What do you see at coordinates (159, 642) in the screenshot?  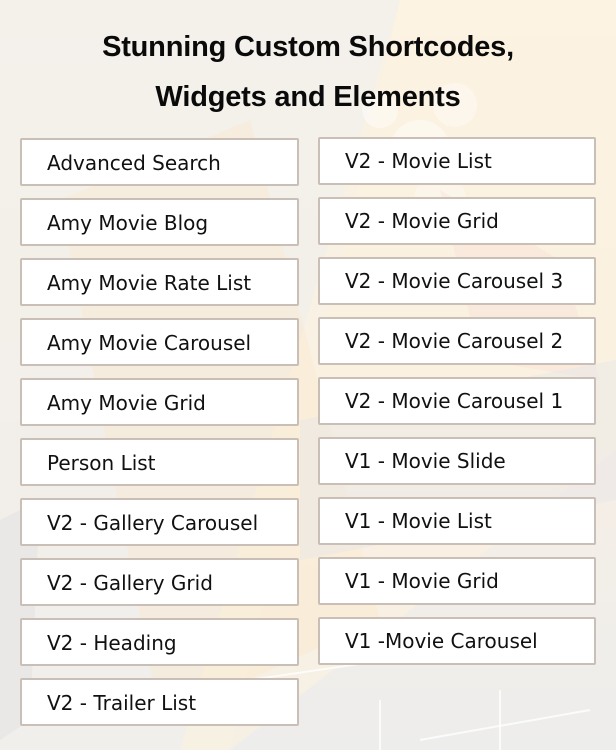 I see `list-item-v2-heading: V2 - Heading` at bounding box center [159, 642].